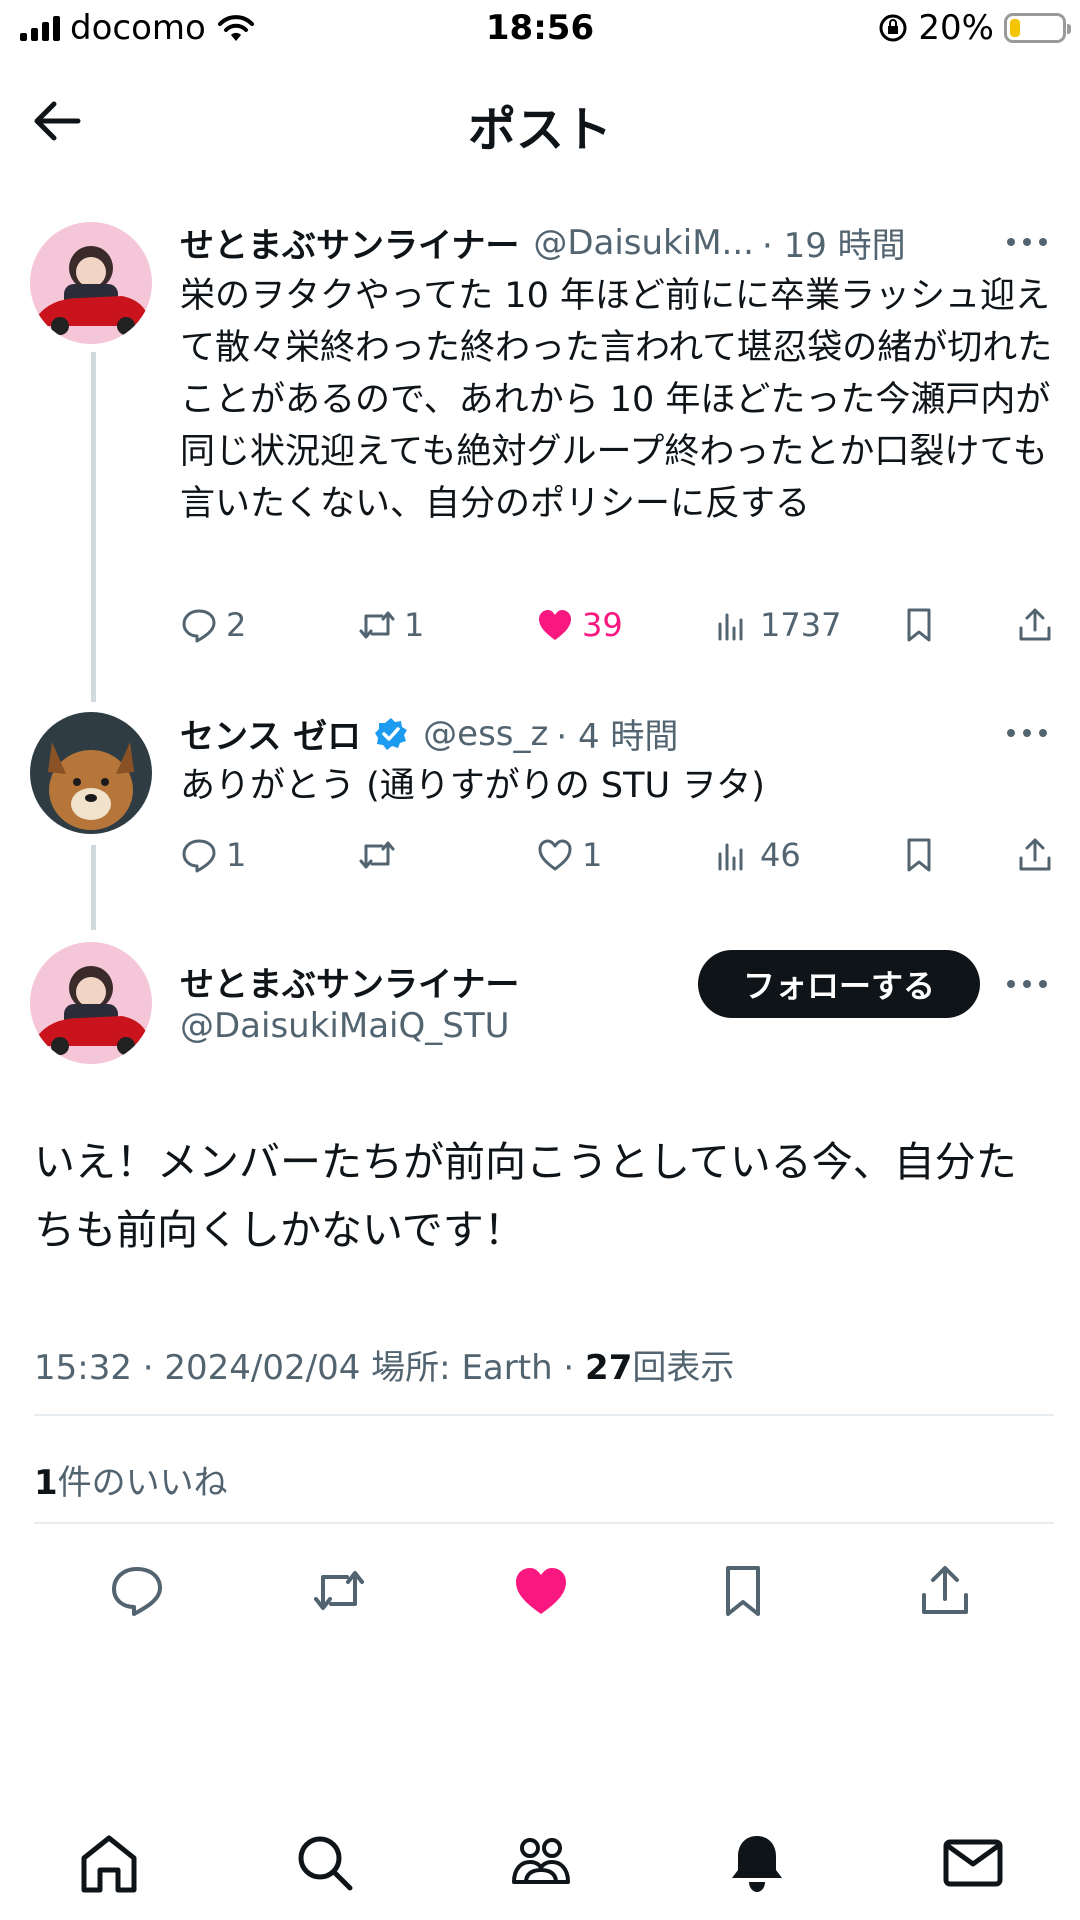 Image resolution: width=1080 pixels, height=1920 pixels. I want to click on orientation-lock-icon, so click(893, 28).